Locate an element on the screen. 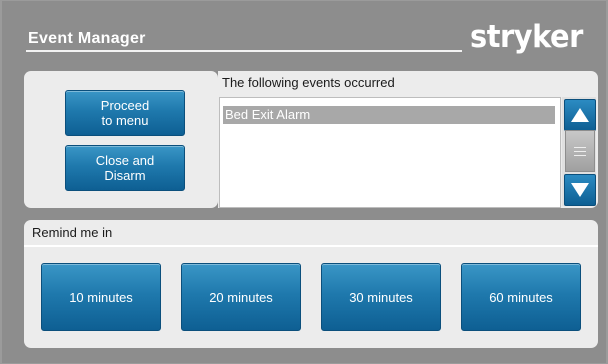 The height and width of the screenshot is (364, 608). stryker-logo: stryker is located at coordinates (526, 37).